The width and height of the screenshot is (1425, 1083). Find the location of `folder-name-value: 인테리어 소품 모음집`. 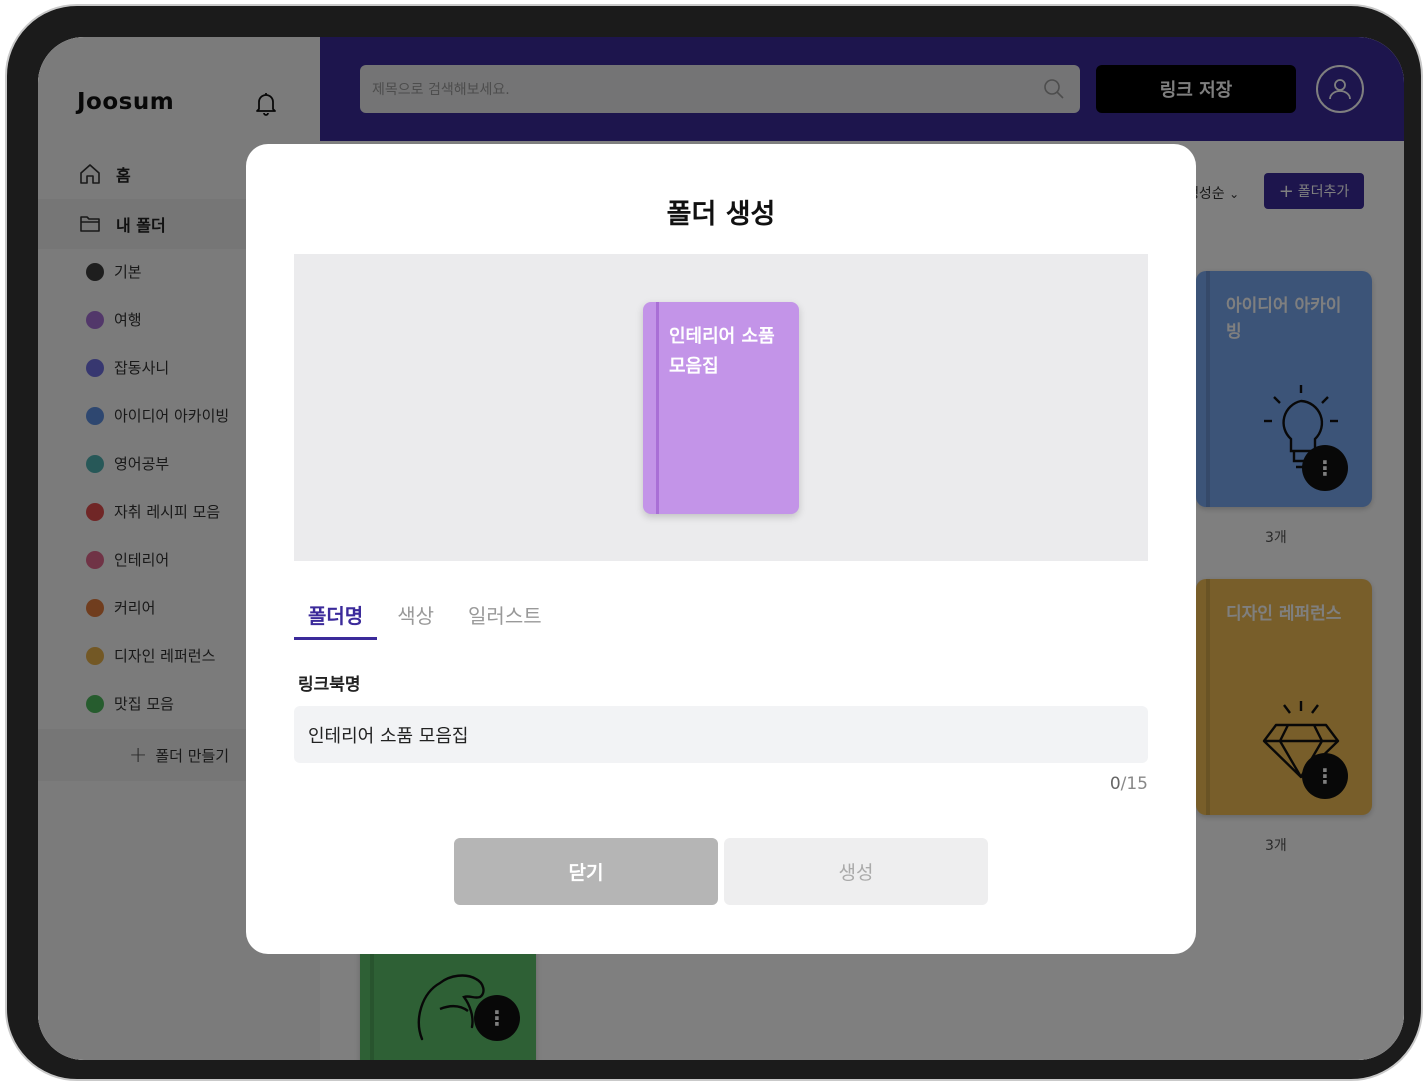

folder-name-value: 인테리어 소품 모음집 is located at coordinates (388, 736).